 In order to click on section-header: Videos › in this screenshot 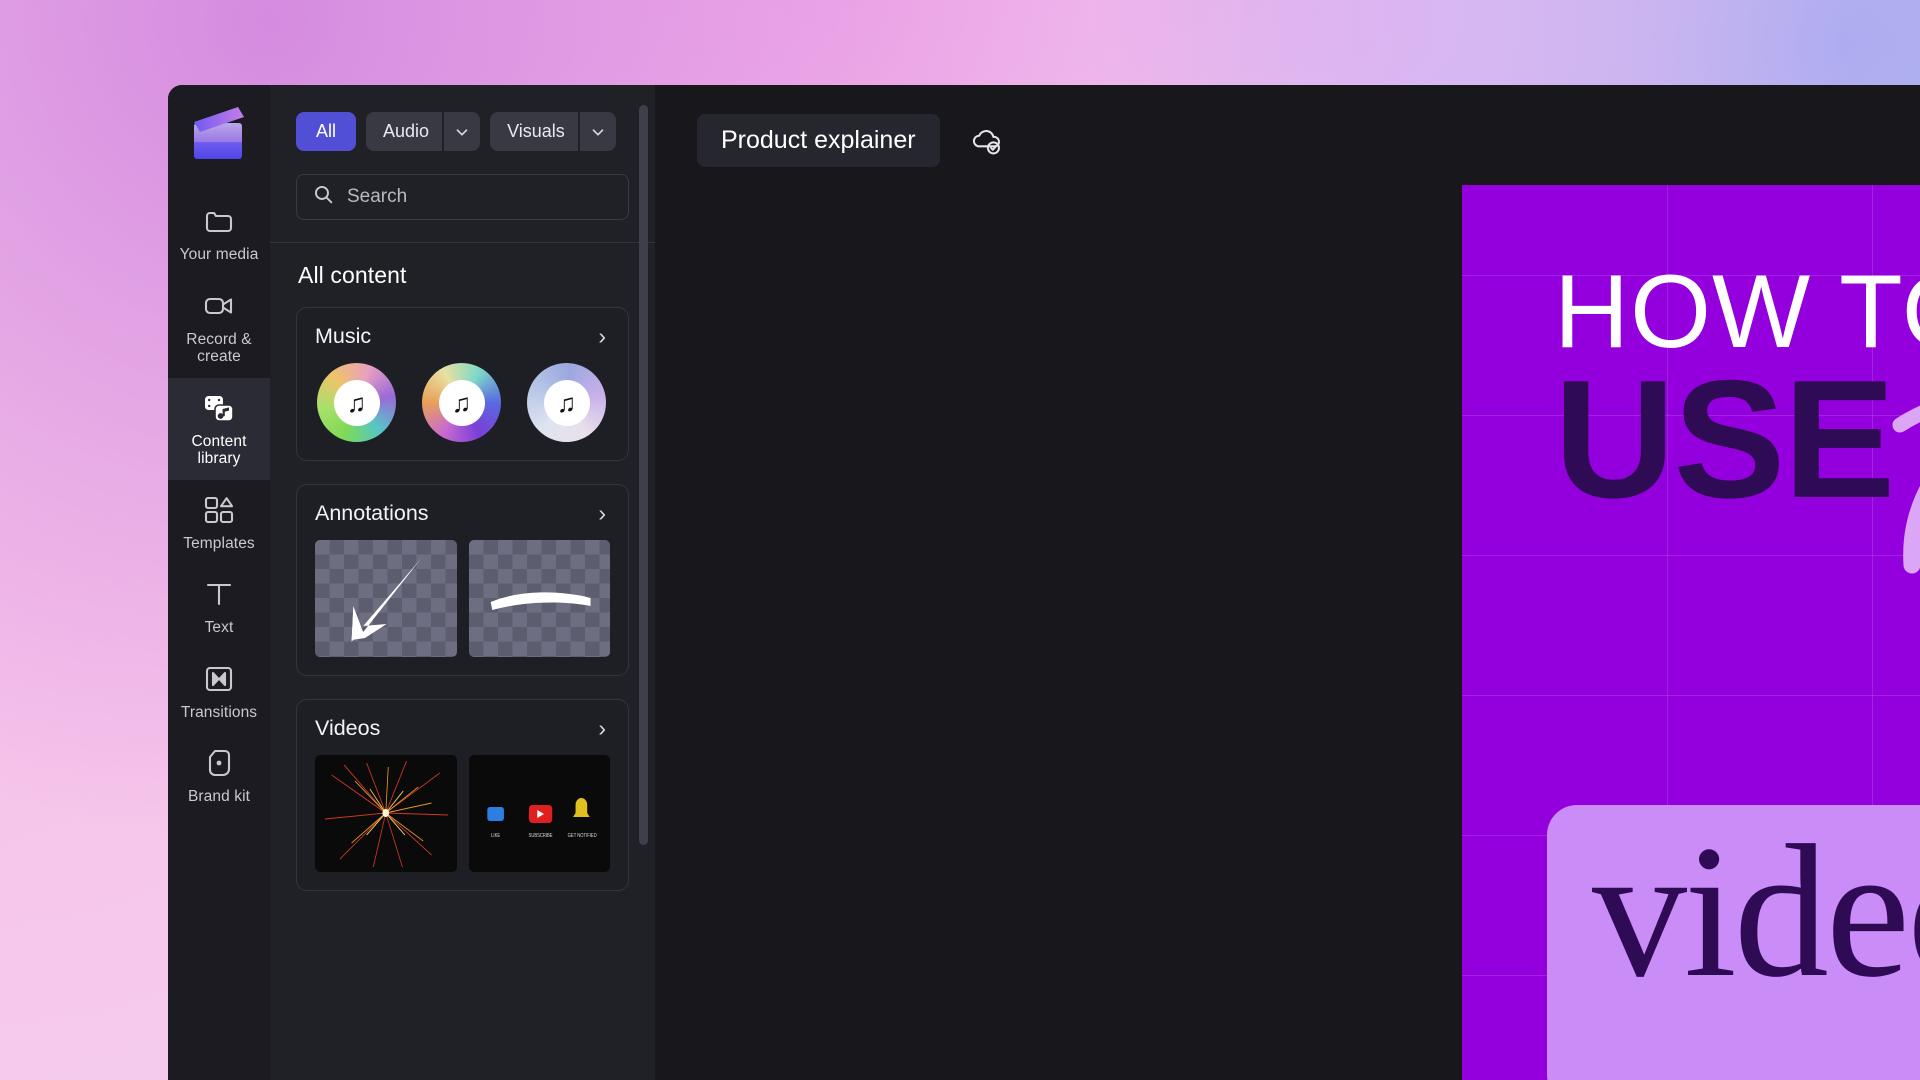, I will do `click(462, 728)`.